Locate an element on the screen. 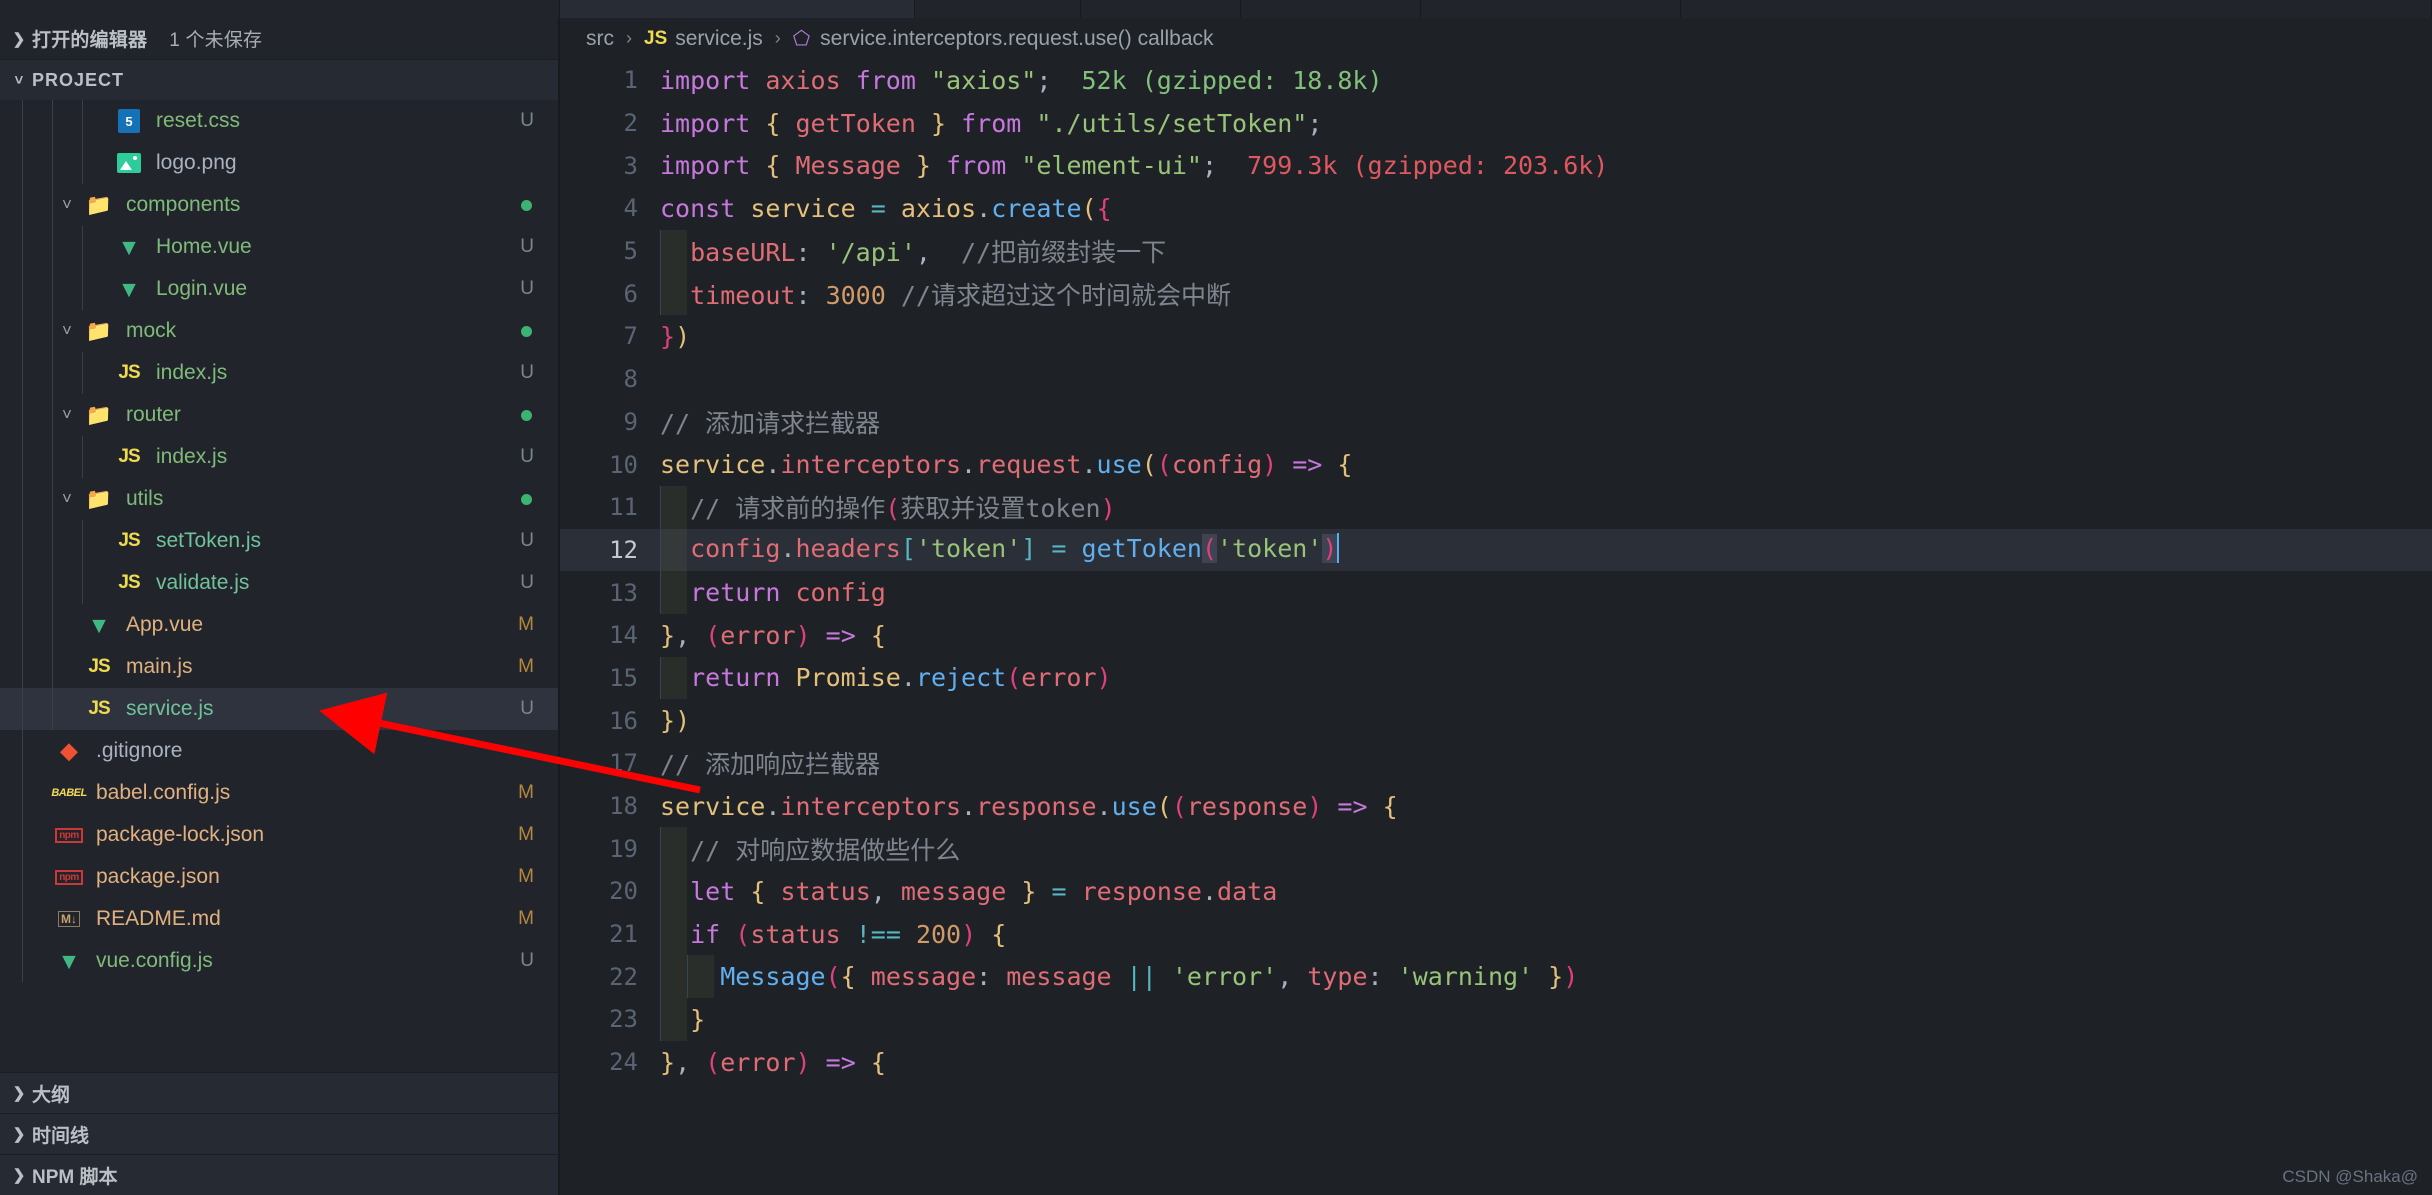 The height and width of the screenshot is (1195, 2432). tree-file-row: JS setToken.js U is located at coordinates (280, 541).